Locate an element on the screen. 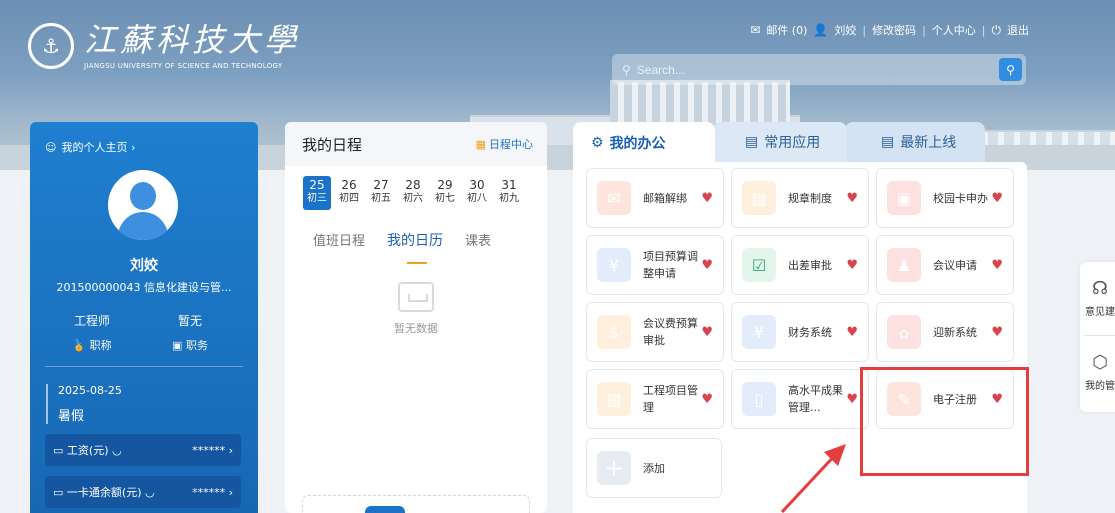 This screenshot has width=1115, height=513. avatar is located at coordinates (143, 205).